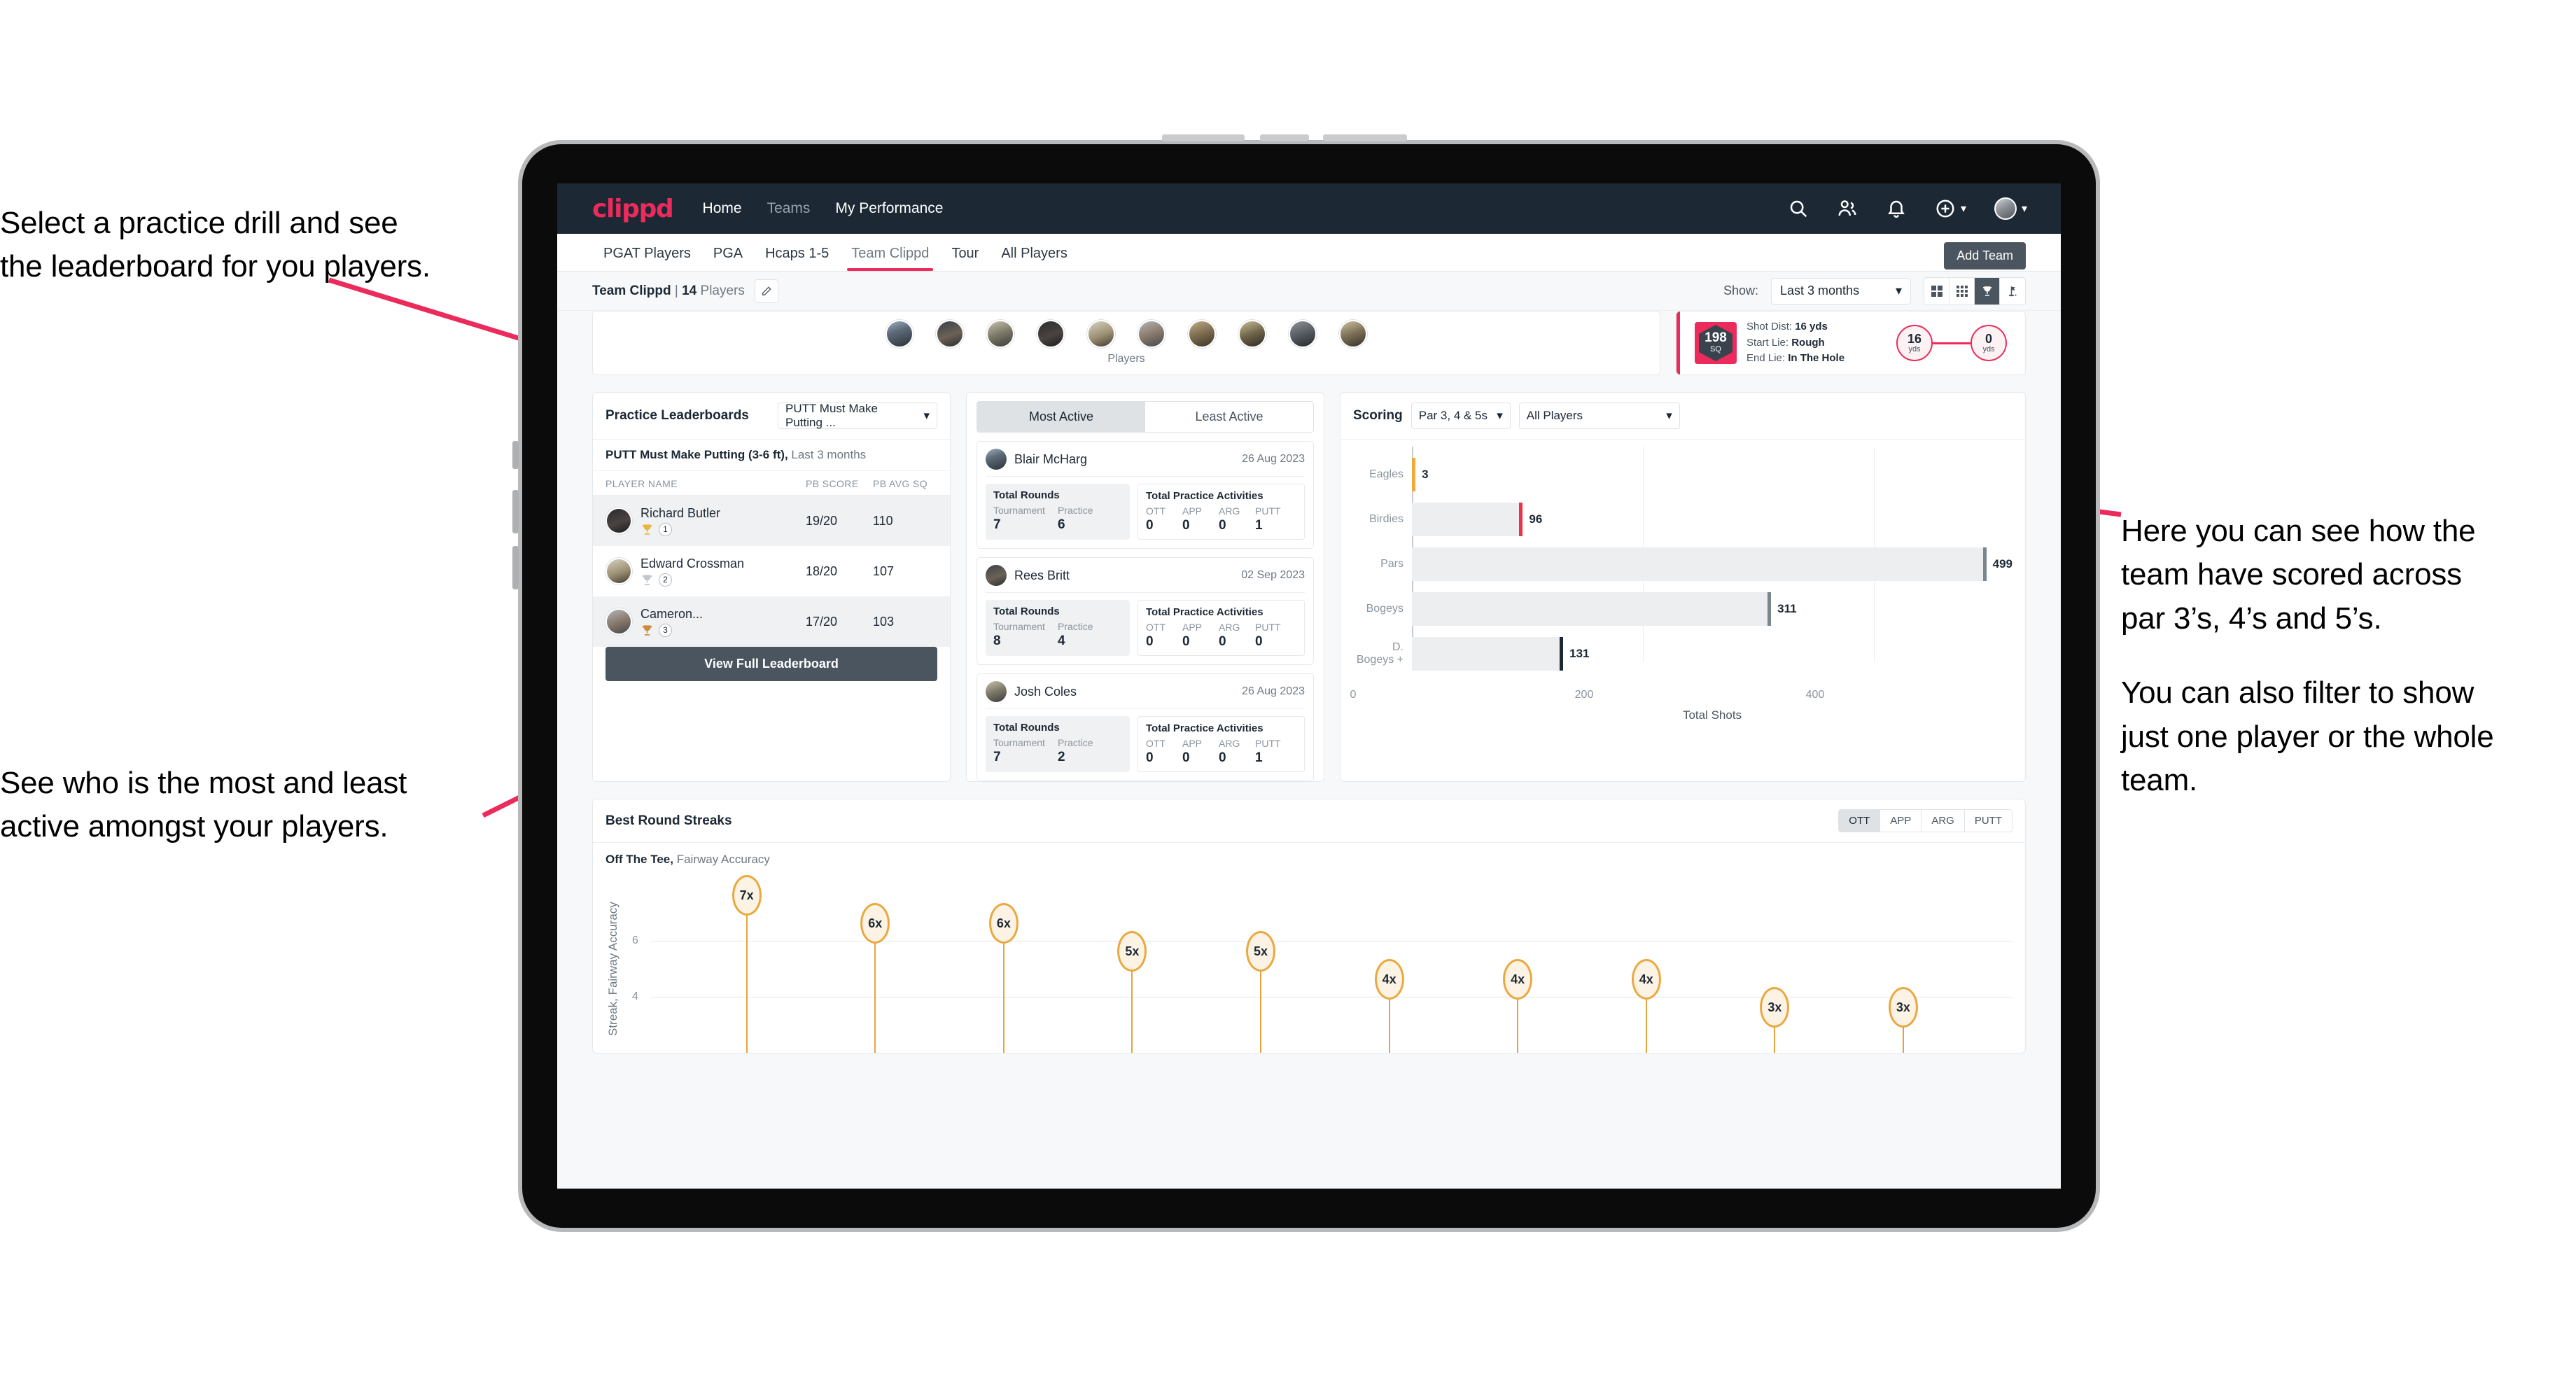 The image size is (2576, 1386). Describe the element at coordinates (2291, 574) in the screenshot. I see `annotation-line: team have scored across` at that location.